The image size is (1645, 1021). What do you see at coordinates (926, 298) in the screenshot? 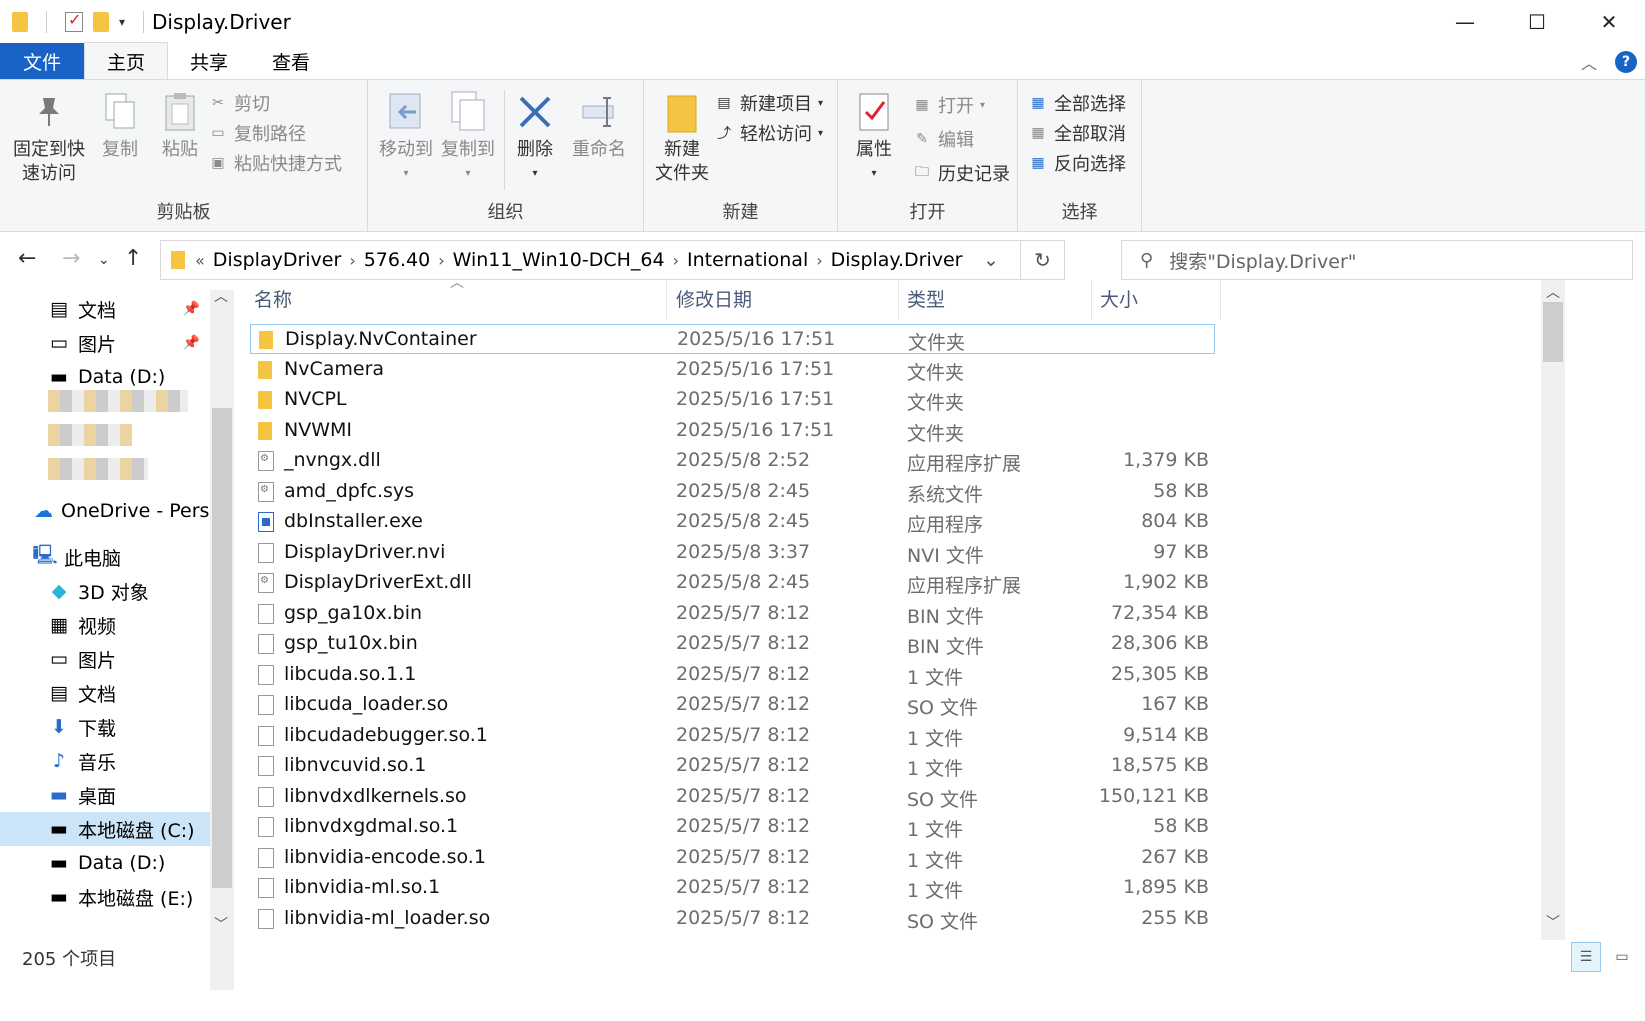
I see `column-header-type: 类型` at bounding box center [926, 298].